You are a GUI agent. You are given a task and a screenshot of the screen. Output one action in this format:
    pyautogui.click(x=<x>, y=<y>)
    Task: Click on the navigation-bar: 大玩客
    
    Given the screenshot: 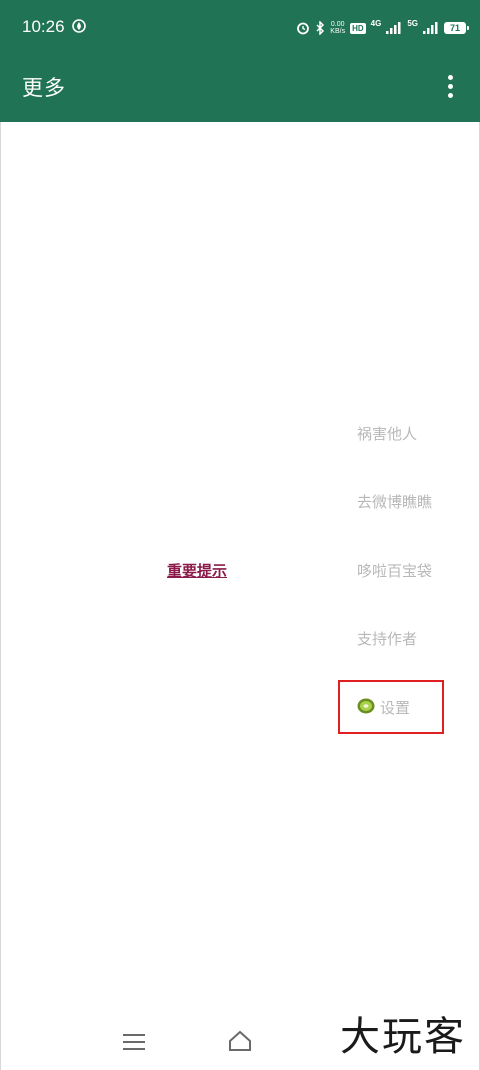 What is the action you would take?
    pyautogui.click(x=240, y=1040)
    